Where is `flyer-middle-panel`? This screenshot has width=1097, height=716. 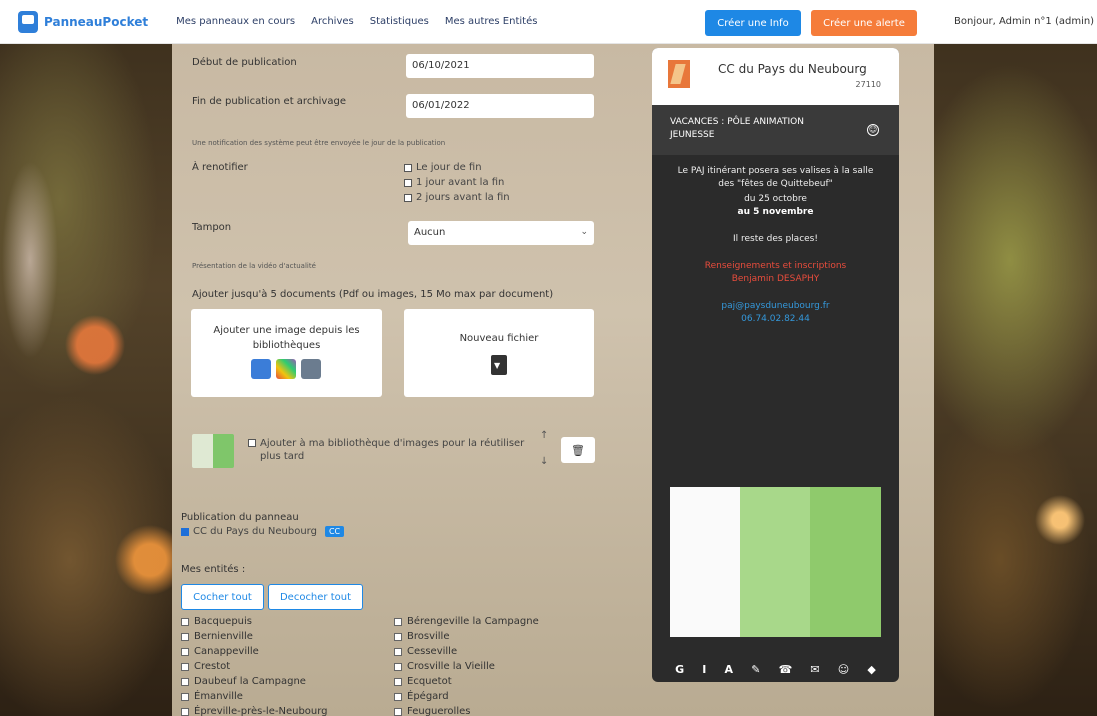 flyer-middle-panel is located at coordinates (775, 562).